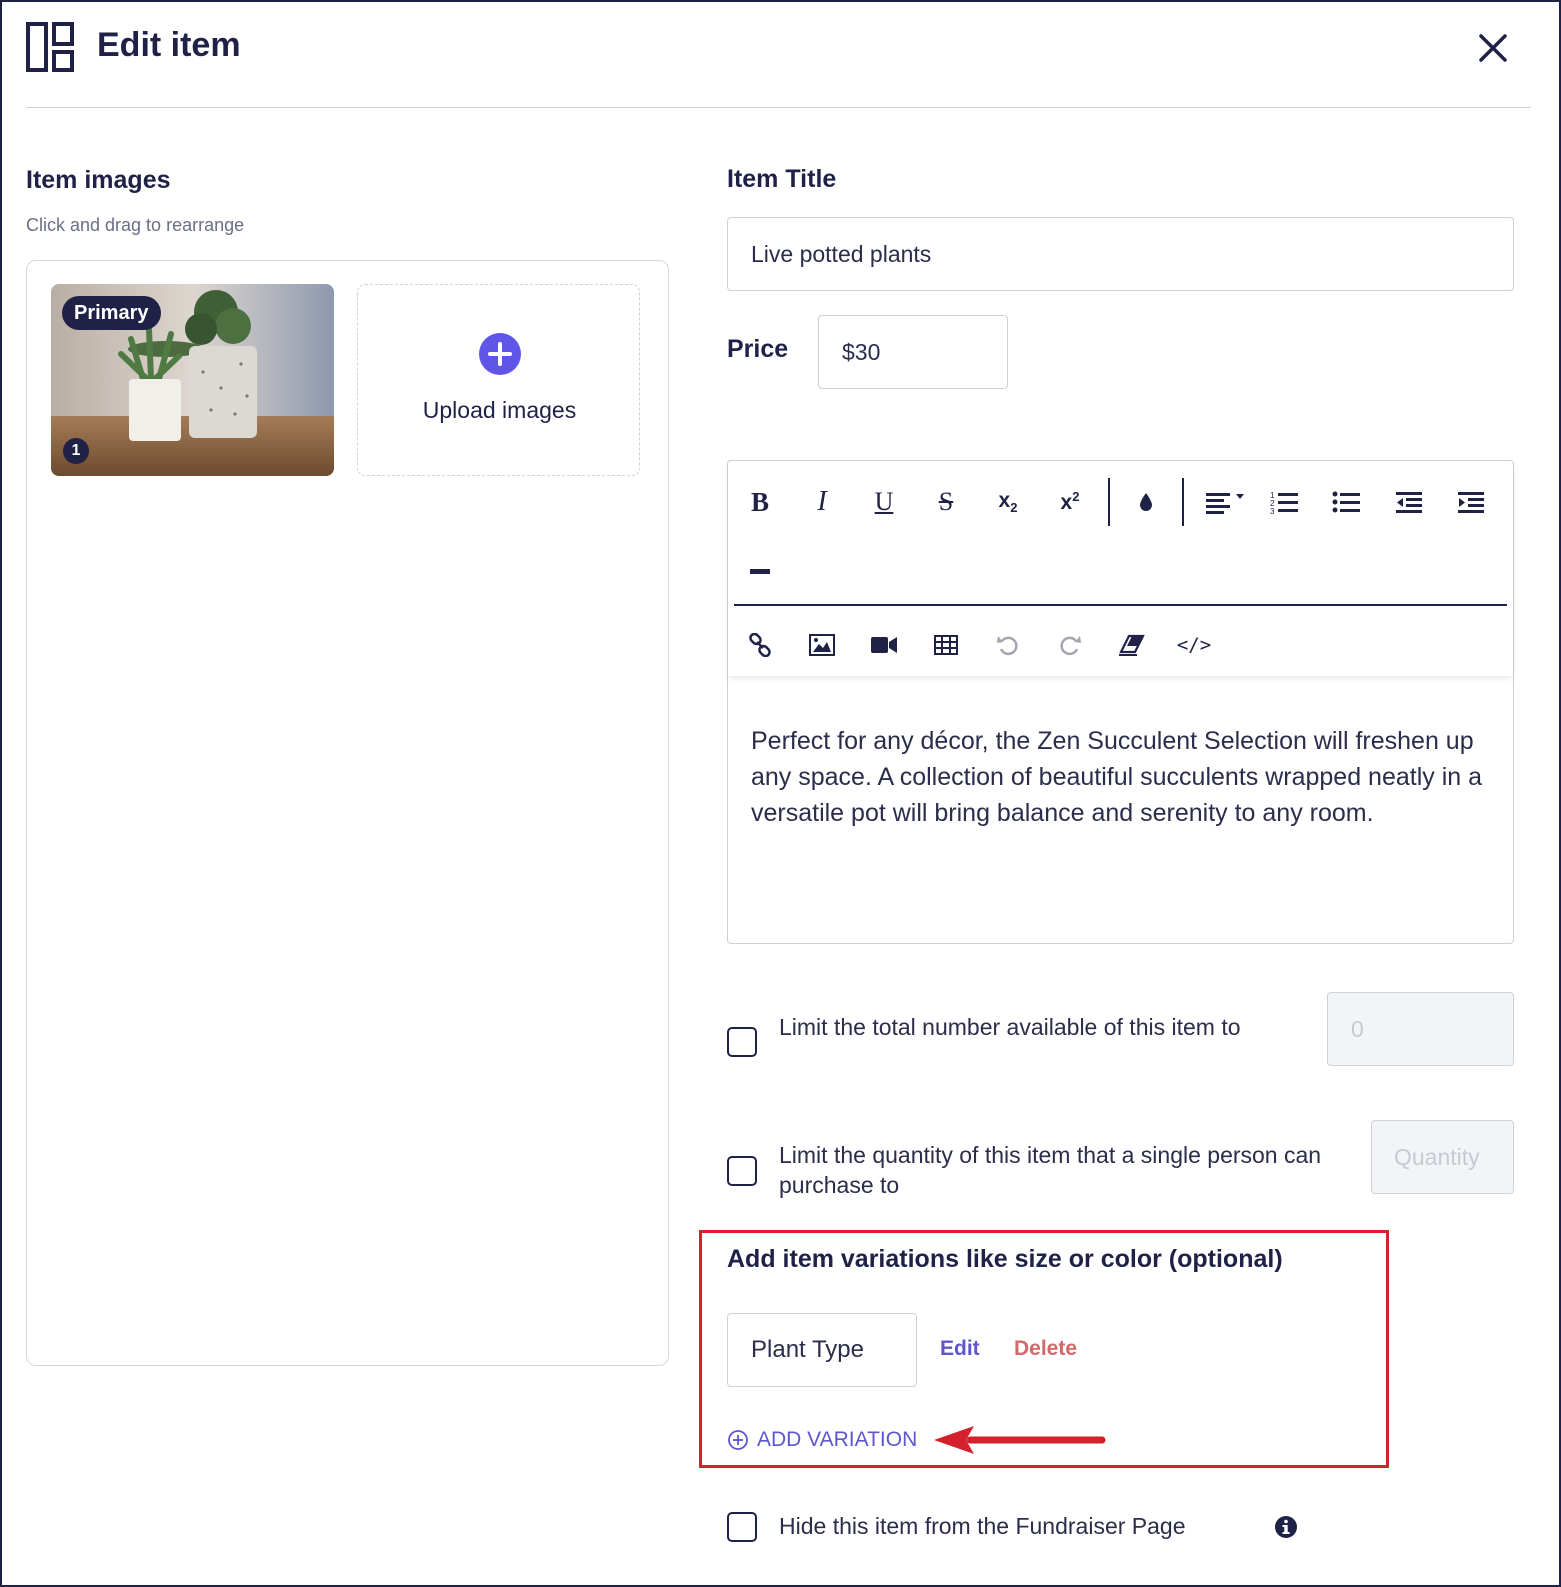 The width and height of the screenshot is (1561, 1587). I want to click on code-view-icon: </>, so click(1194, 645).